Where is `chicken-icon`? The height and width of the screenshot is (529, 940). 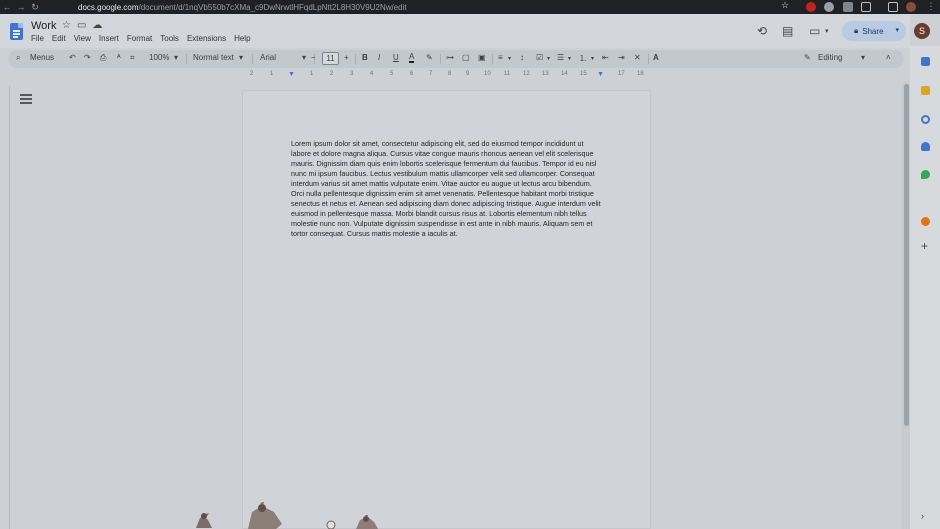
chicken-icon is located at coordinates (265, 515).